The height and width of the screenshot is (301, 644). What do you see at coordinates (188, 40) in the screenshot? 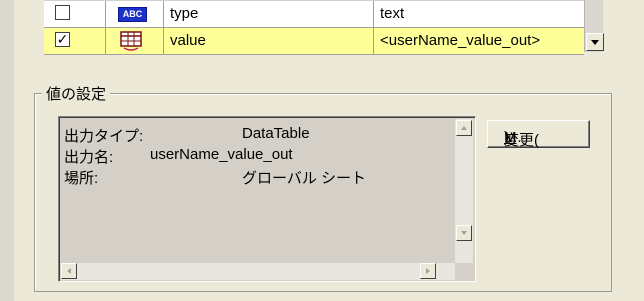
I see `row-name: value` at bounding box center [188, 40].